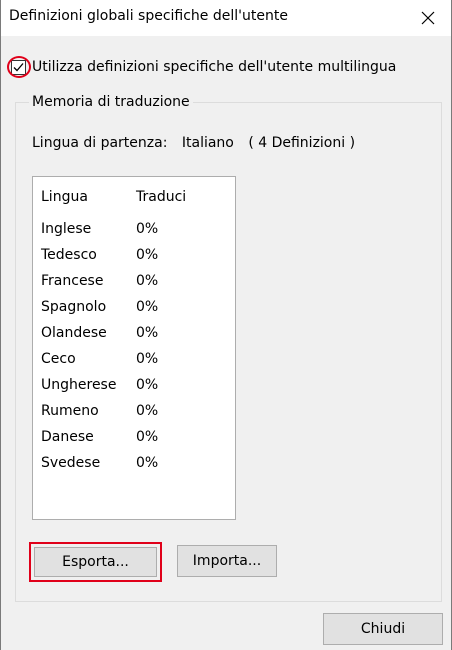  What do you see at coordinates (74, 333) in the screenshot?
I see `language-cell: Olandese` at bounding box center [74, 333].